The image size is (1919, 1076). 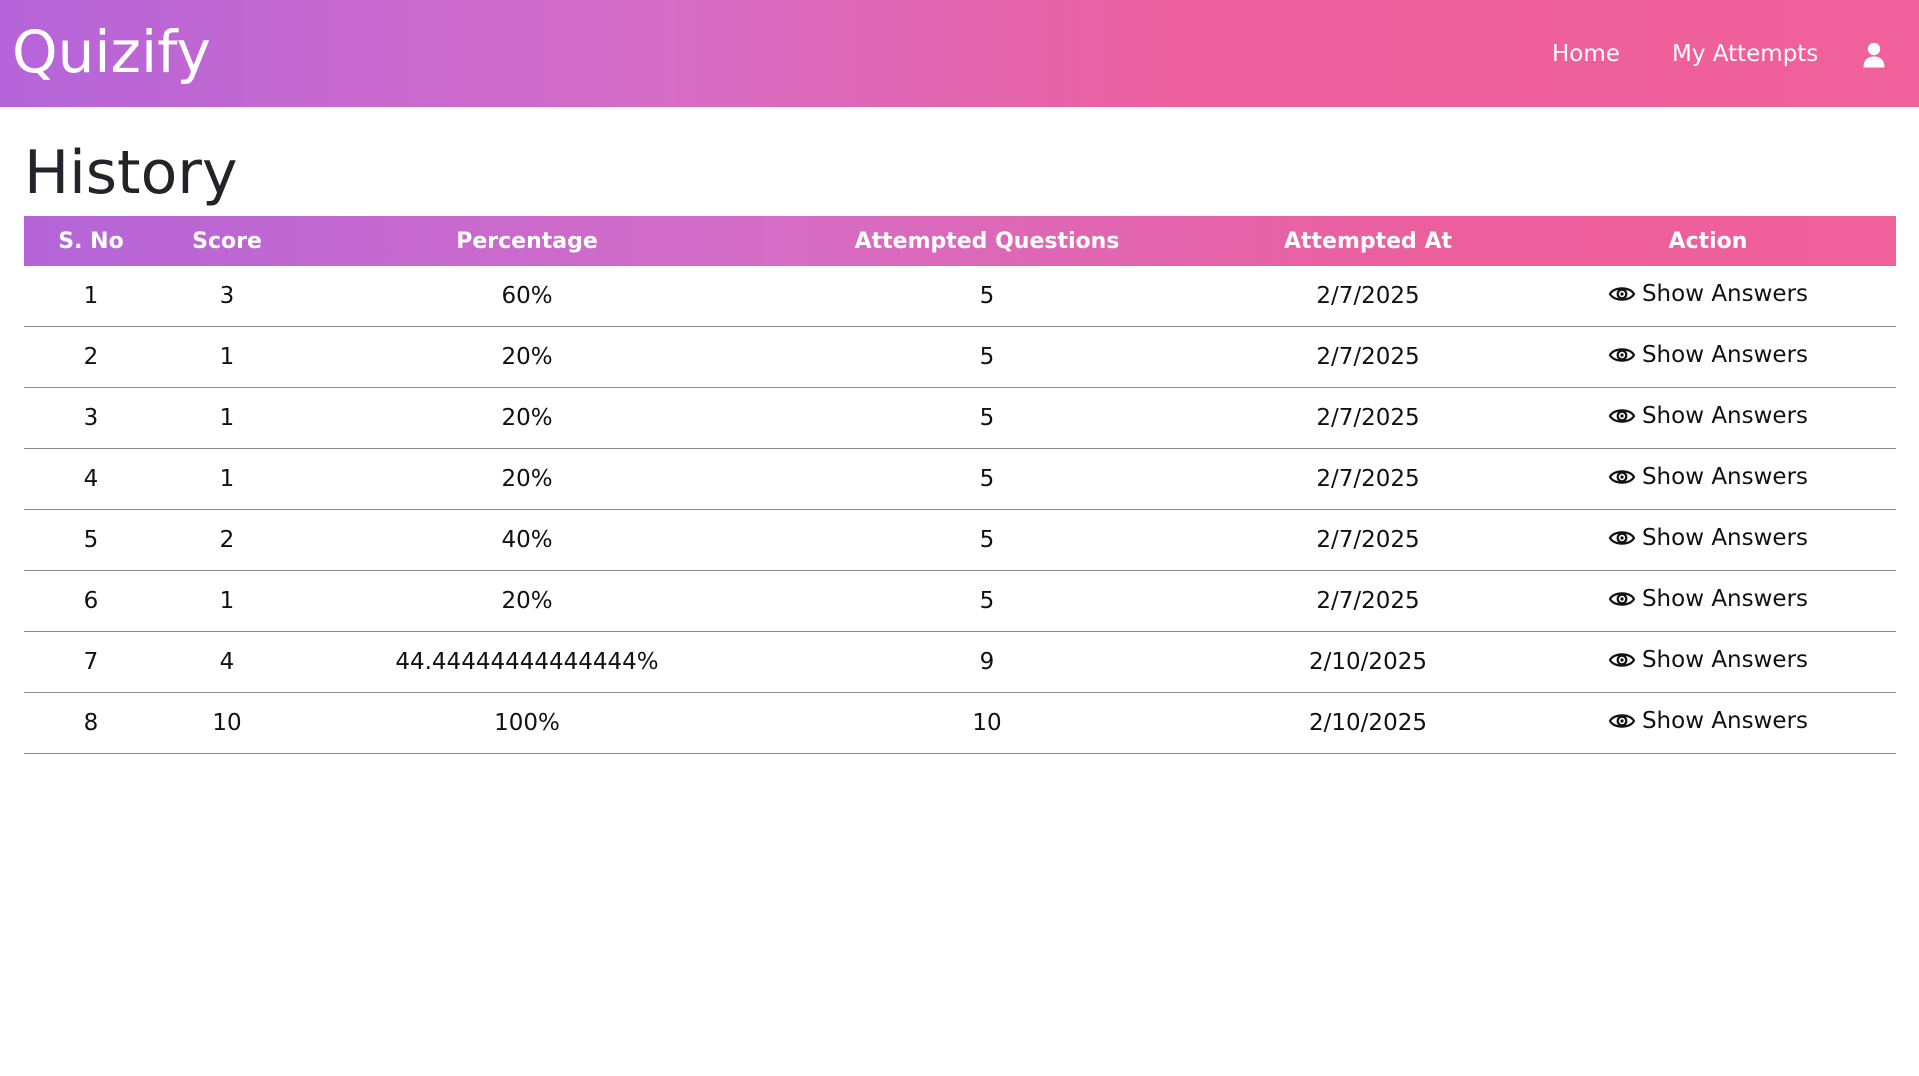 What do you see at coordinates (91, 723) in the screenshot?
I see `cell-sno: 8` at bounding box center [91, 723].